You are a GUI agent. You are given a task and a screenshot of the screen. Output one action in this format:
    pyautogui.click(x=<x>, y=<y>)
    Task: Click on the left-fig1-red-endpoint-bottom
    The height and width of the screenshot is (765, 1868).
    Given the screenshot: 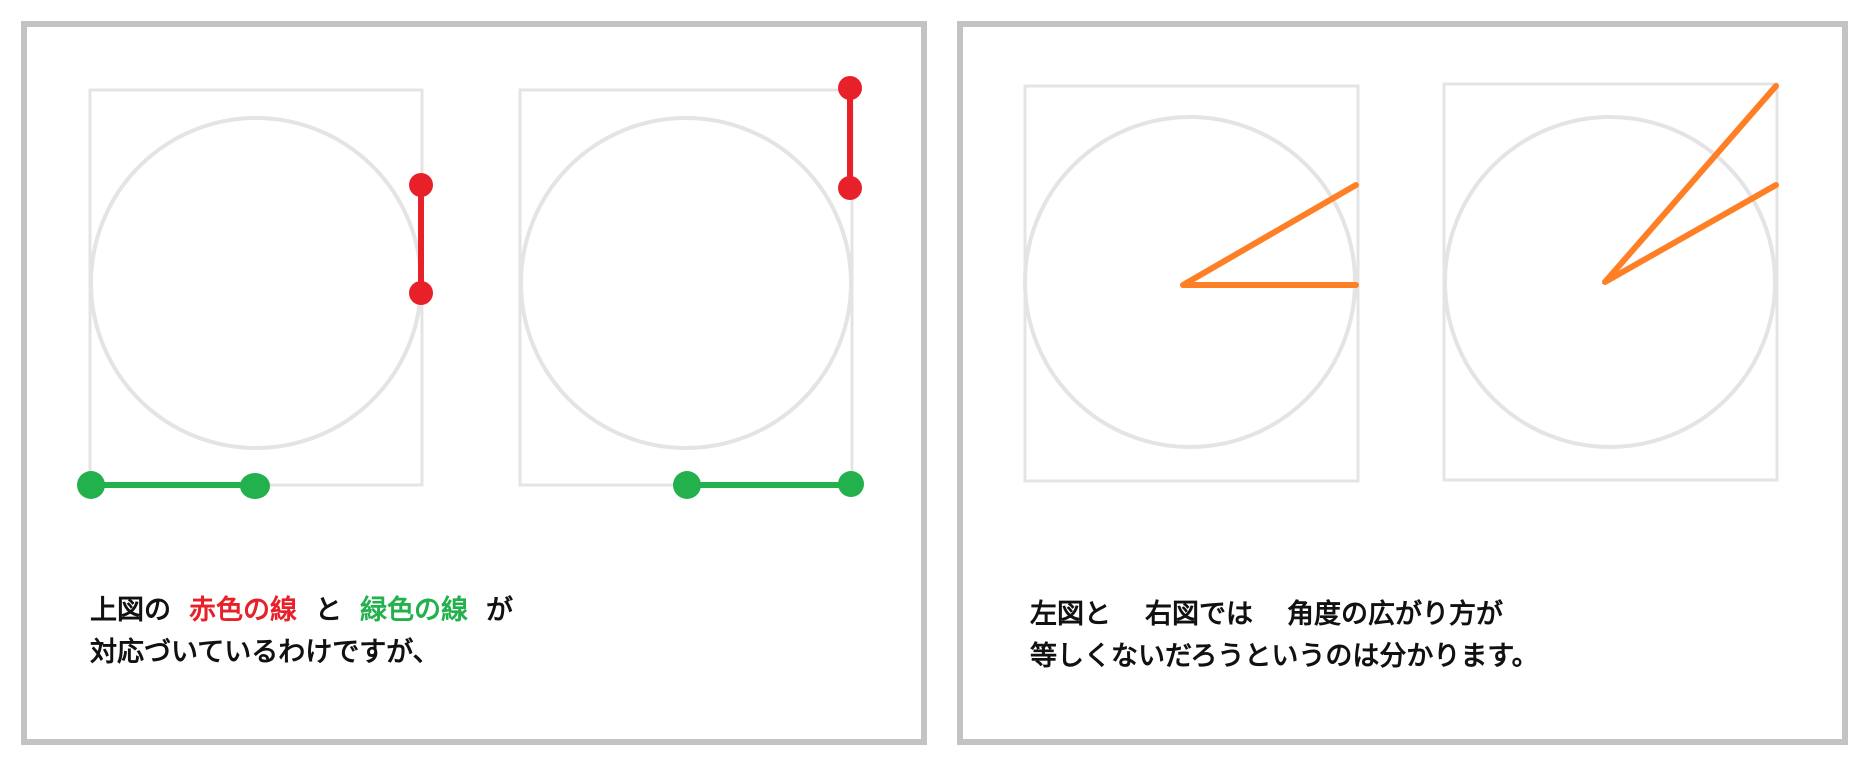 What is the action you would take?
    pyautogui.click(x=421, y=293)
    